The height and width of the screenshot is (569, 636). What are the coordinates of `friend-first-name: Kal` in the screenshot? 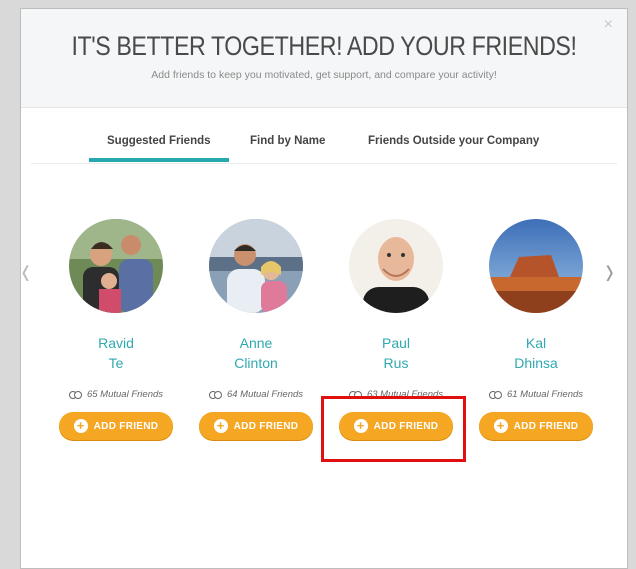 It's located at (536, 343).